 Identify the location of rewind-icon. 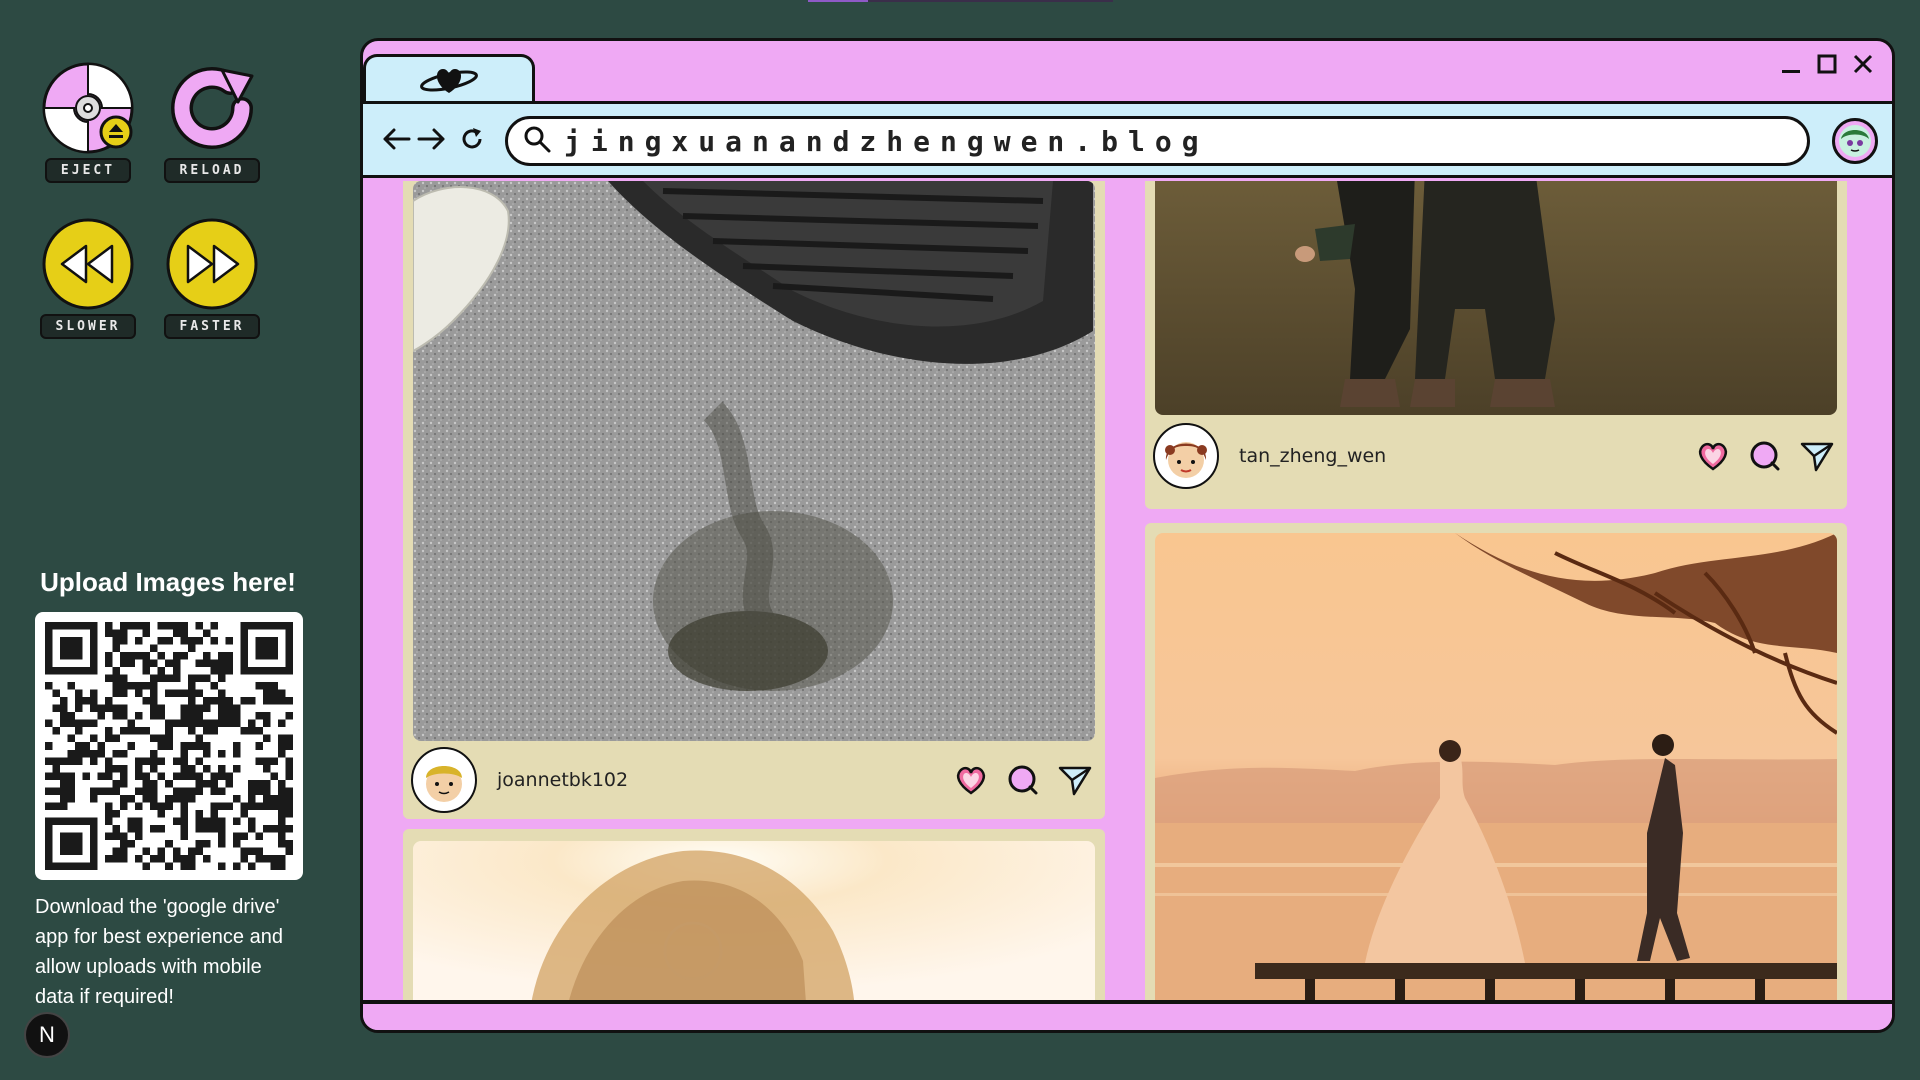
(88, 264).